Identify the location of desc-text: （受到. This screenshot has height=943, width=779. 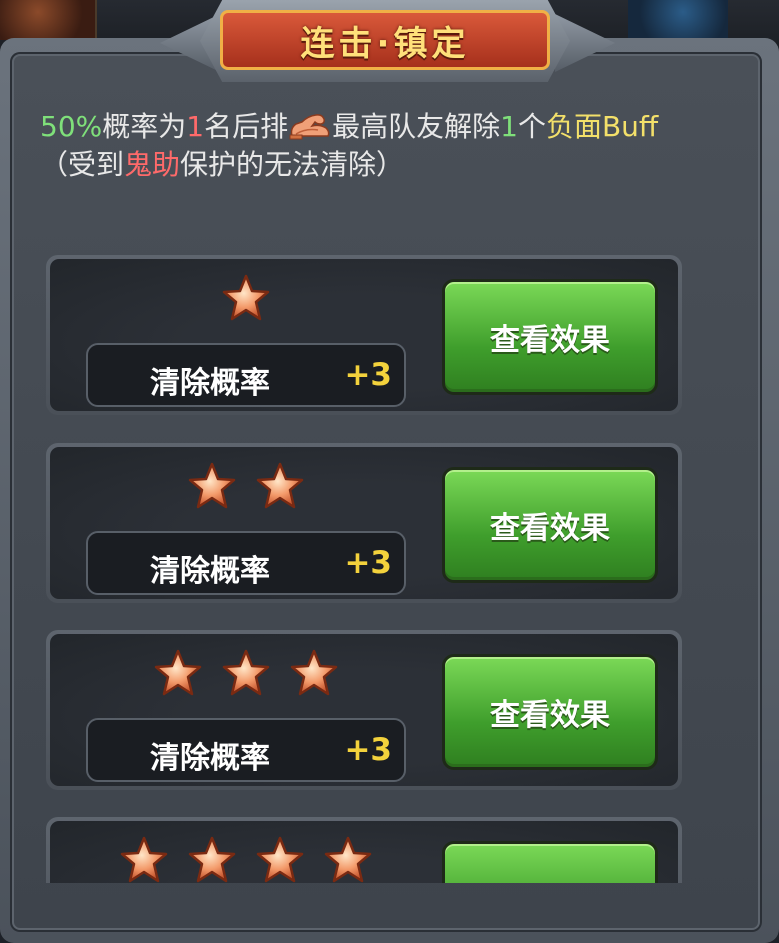
(82, 164).